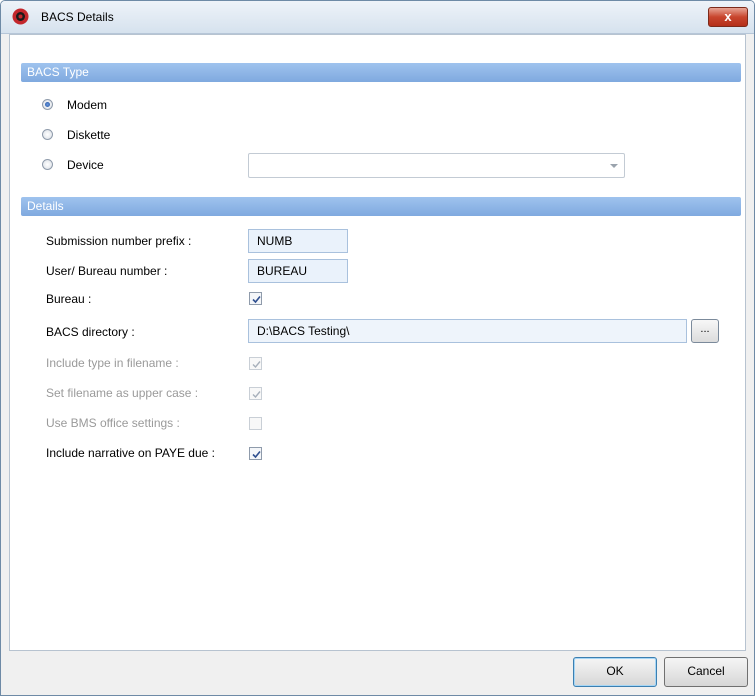  I want to click on chevron-down-icon, so click(614, 166).